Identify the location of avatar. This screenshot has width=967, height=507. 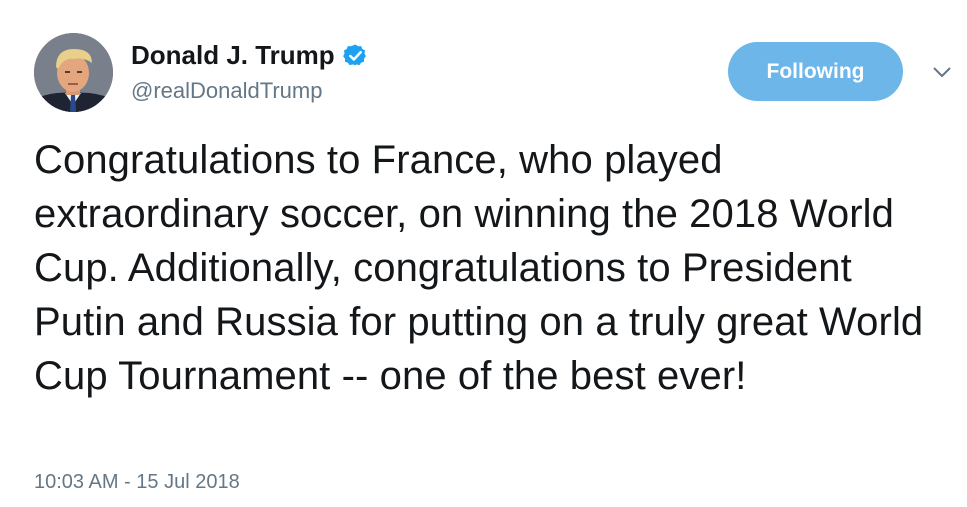
(73, 72).